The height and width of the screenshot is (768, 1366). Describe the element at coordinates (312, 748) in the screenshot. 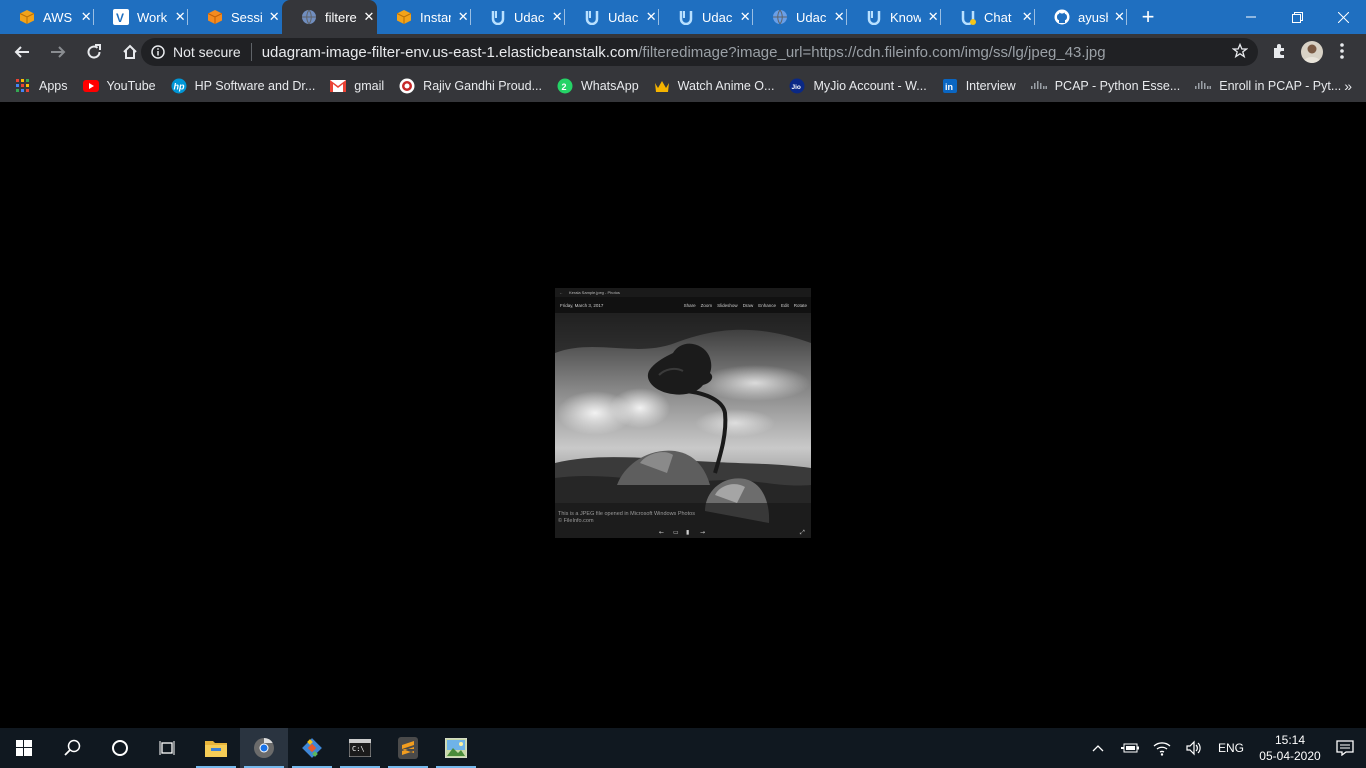

I see `taskbar-git` at that location.